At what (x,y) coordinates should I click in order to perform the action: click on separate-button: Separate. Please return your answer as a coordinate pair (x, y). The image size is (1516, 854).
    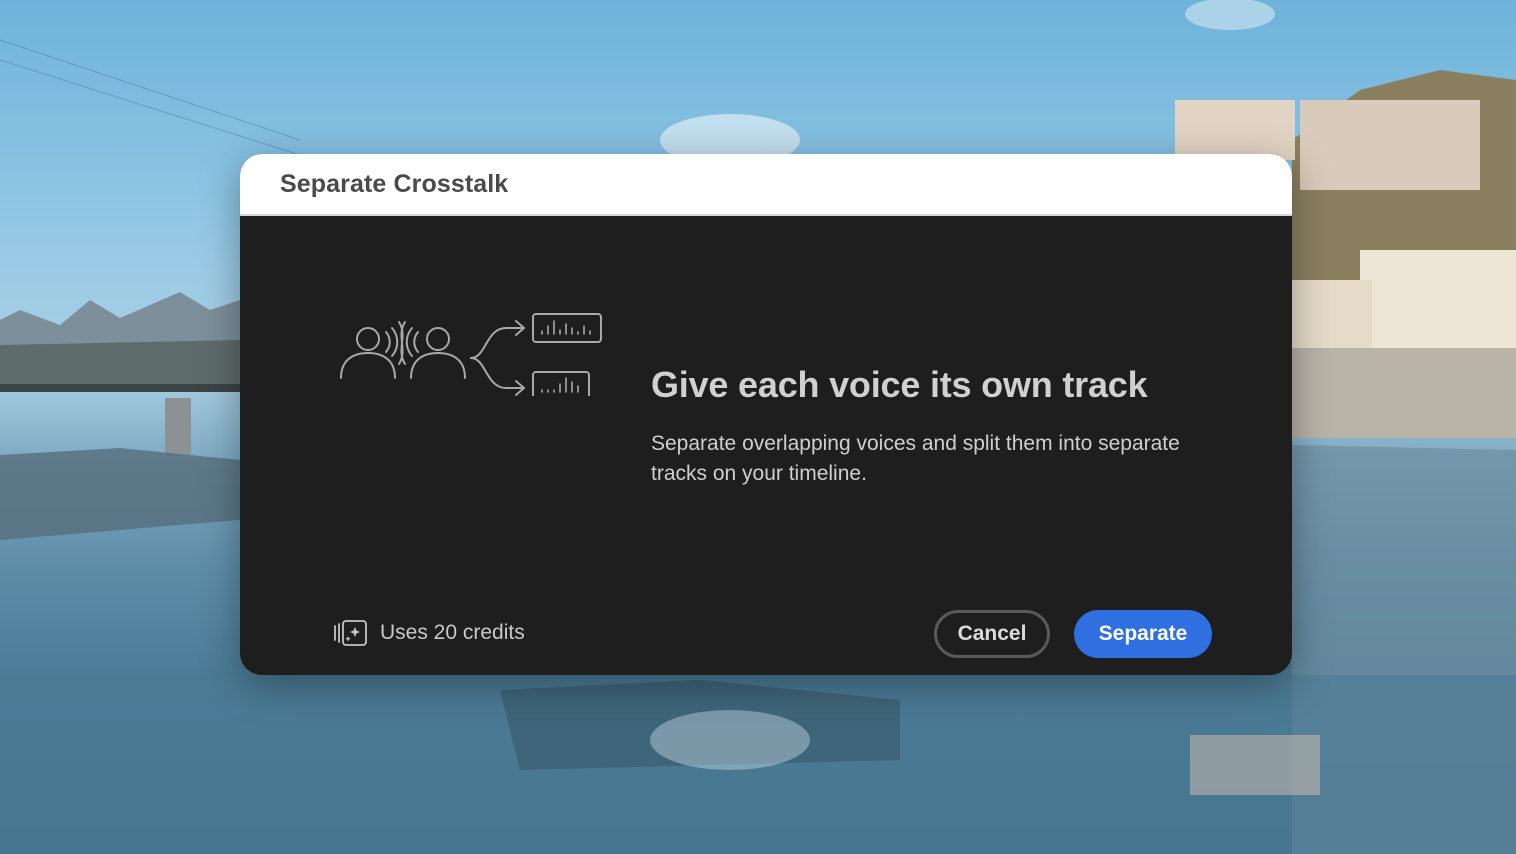
    Looking at the image, I should click on (1143, 634).